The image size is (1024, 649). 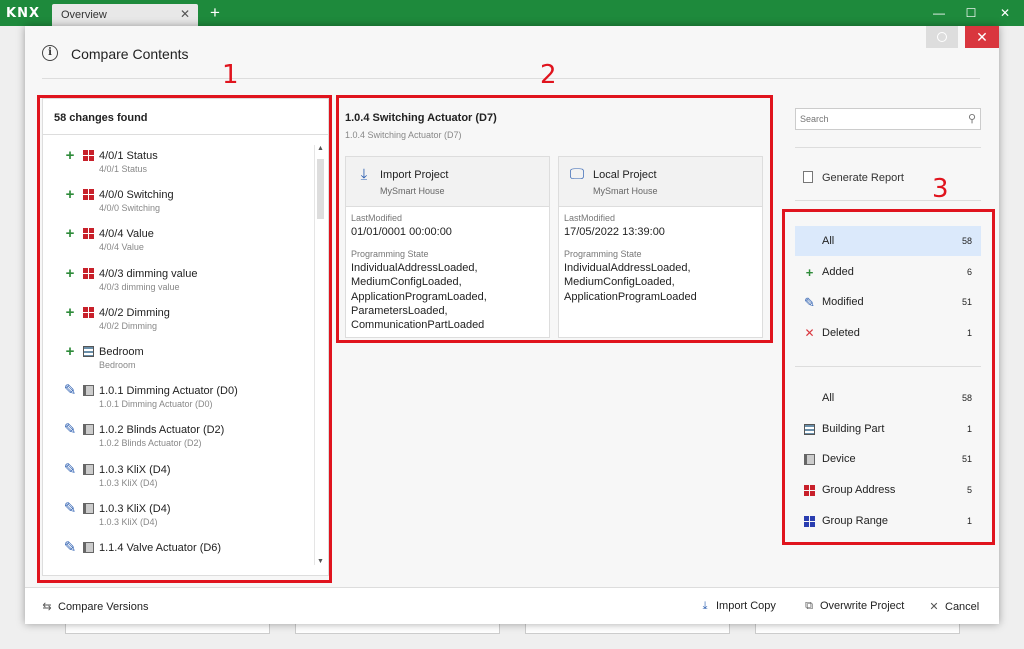 What do you see at coordinates (809, 606) in the screenshot?
I see `overwrite-icon: ⧉` at bounding box center [809, 606].